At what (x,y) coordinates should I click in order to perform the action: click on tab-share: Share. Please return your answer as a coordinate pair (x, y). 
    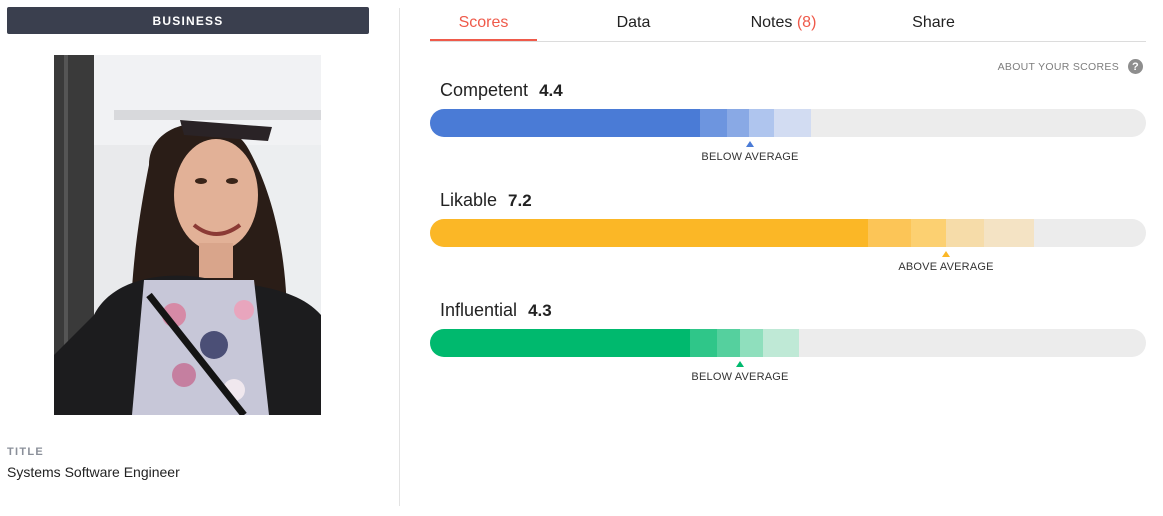
    Looking at the image, I should click on (933, 22).